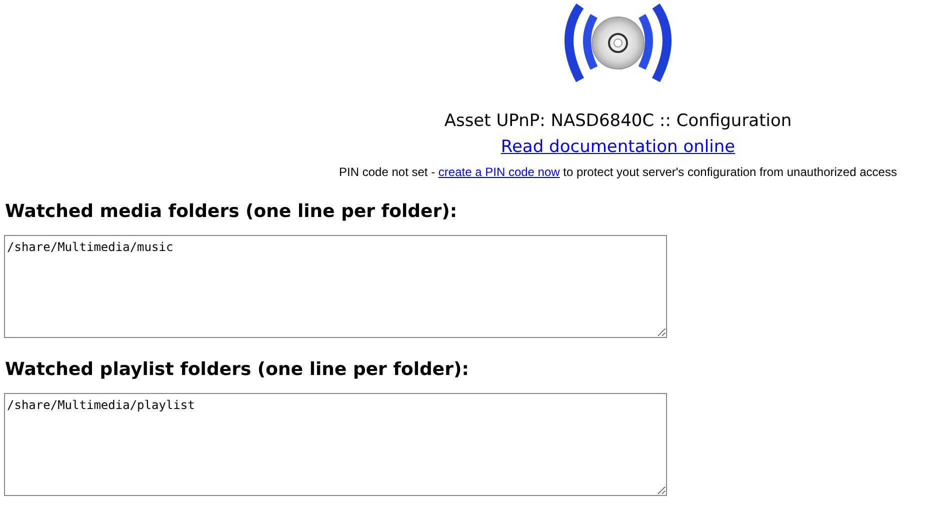 This screenshot has width=928, height=530. I want to click on create-pin-link: create a PIN code now, so click(499, 172).